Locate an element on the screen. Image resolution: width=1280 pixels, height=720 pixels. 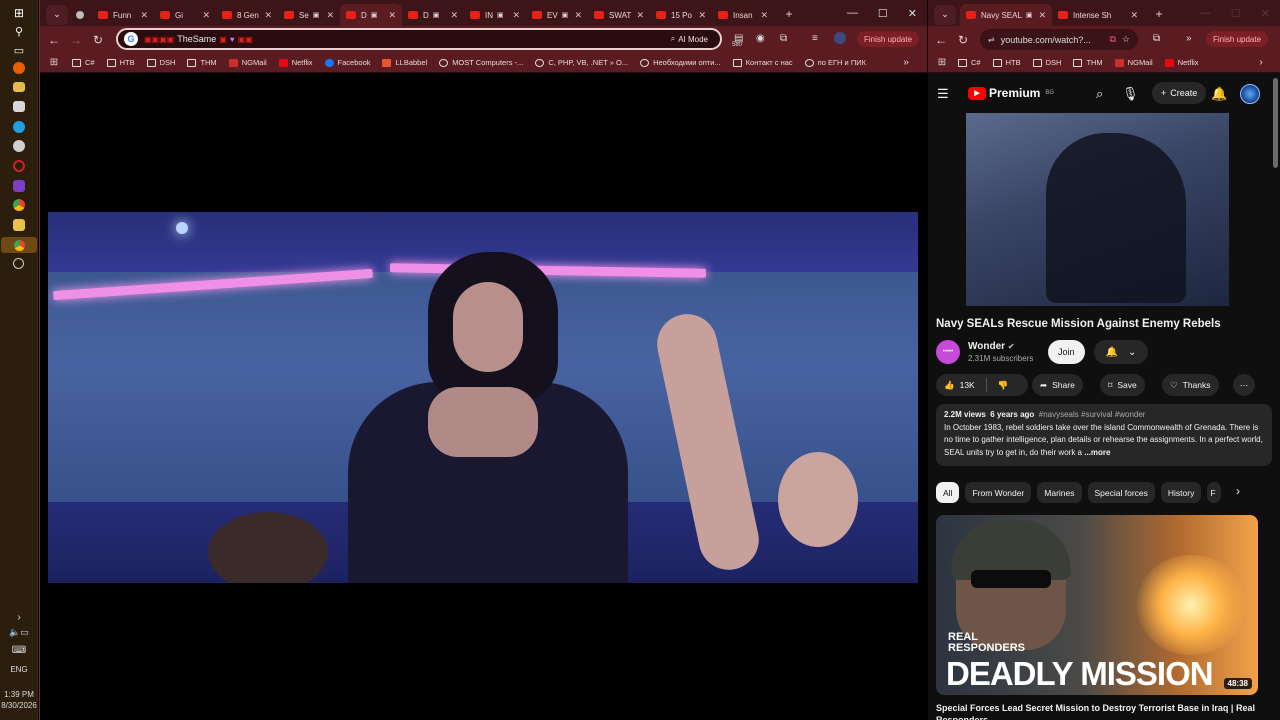
video-player is located at coordinates (1097, 209).